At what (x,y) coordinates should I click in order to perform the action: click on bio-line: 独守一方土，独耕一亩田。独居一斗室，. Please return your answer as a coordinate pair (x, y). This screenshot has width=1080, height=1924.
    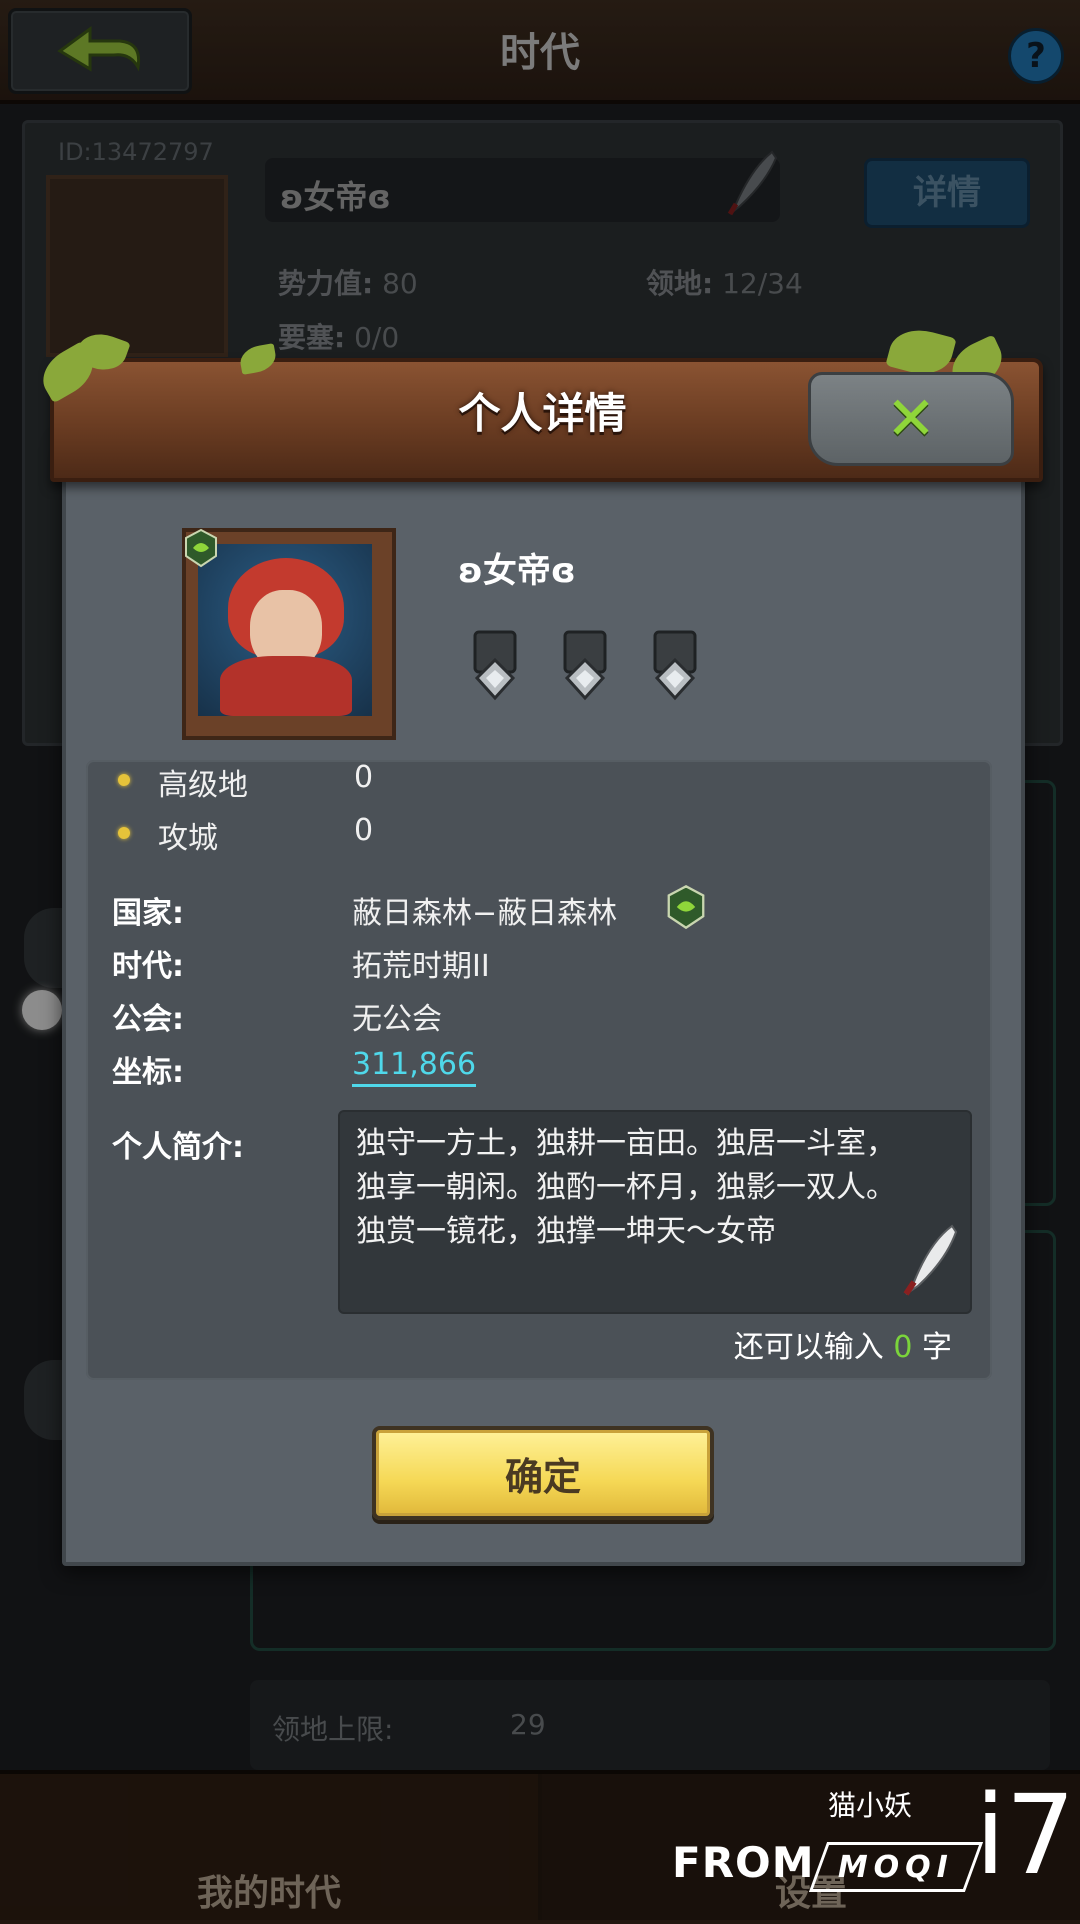
    Looking at the image, I should click on (626, 1143).